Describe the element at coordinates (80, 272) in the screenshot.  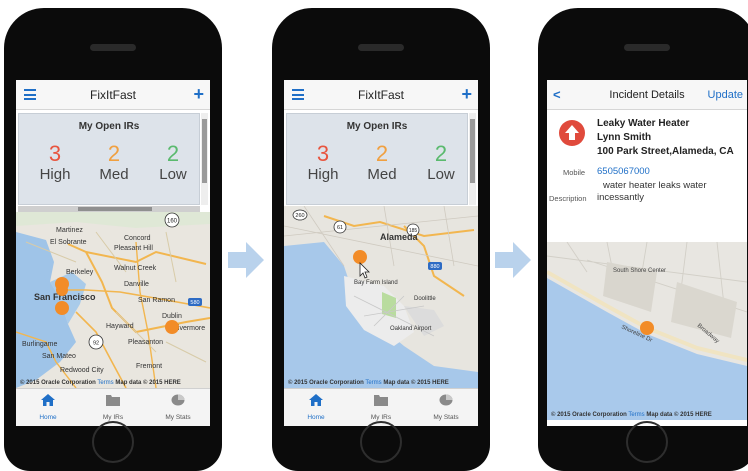
I see `map-label-berkeley: Berkeley` at that location.